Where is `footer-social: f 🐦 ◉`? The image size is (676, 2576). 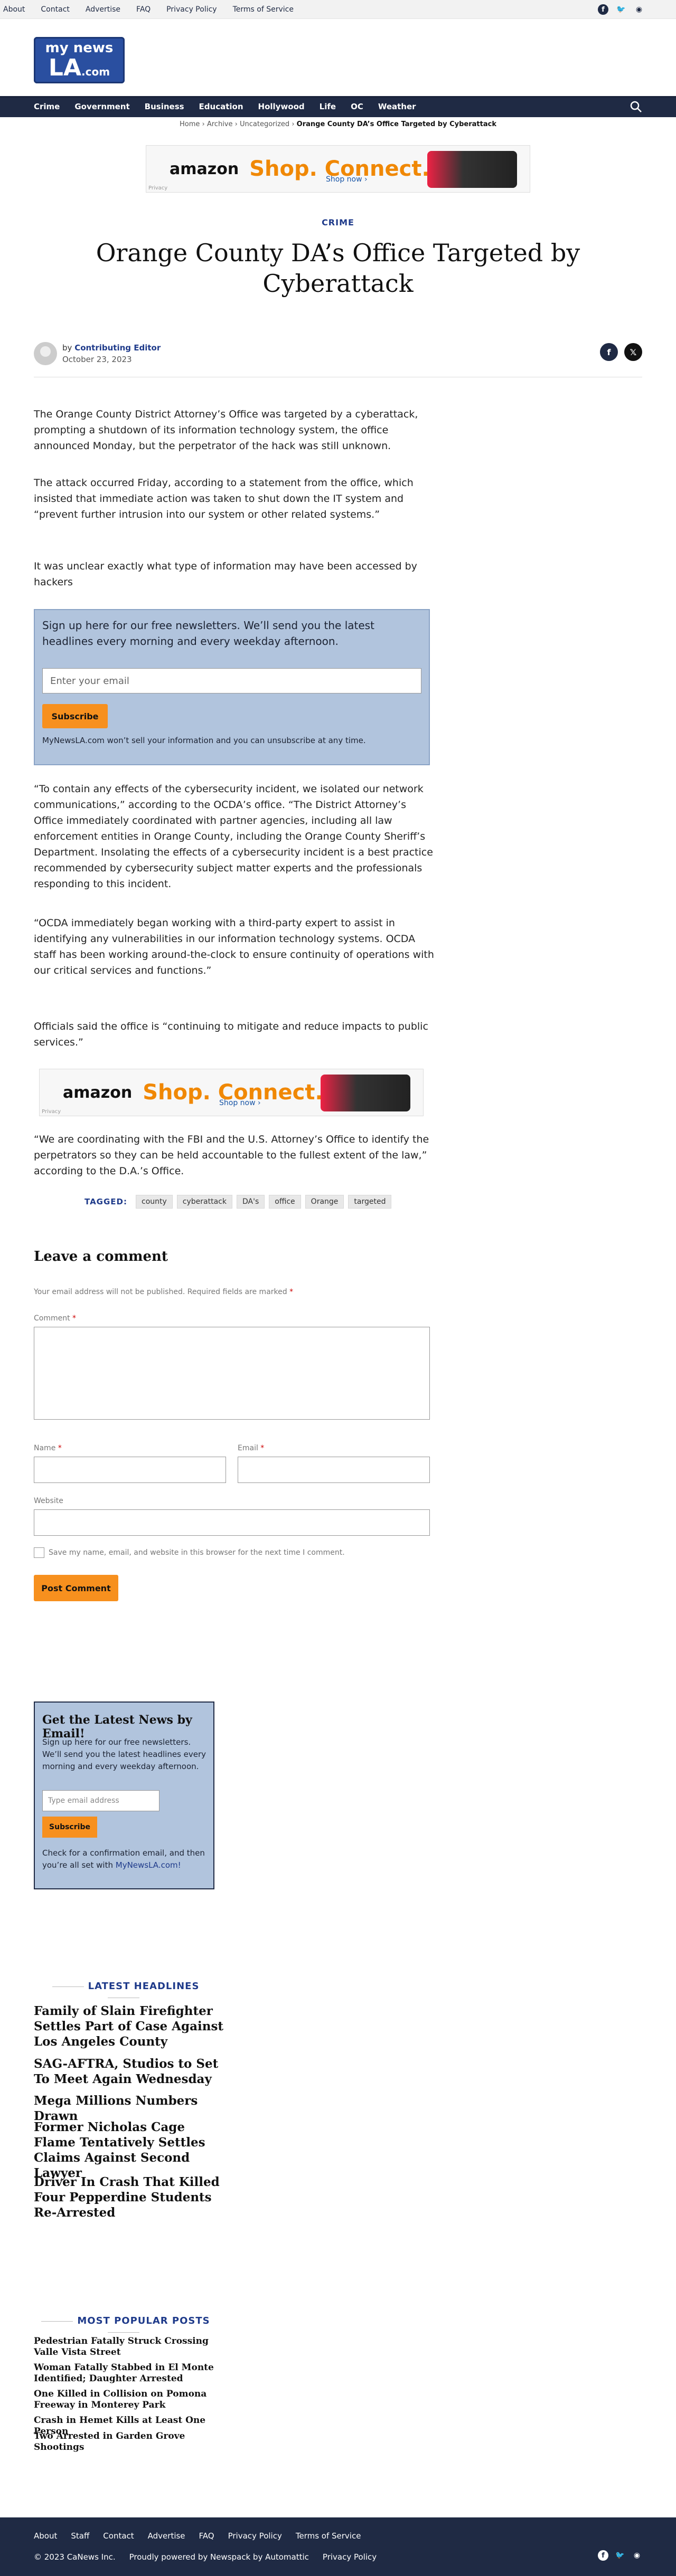
footer-social: f 🐦 ◉ is located at coordinates (620, 2555).